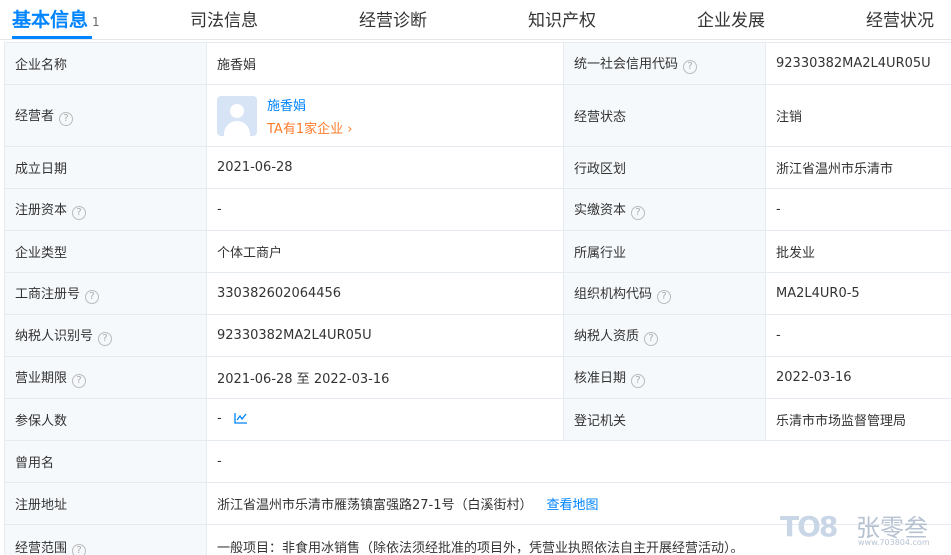  What do you see at coordinates (475, 20) in the screenshot?
I see `tab-bar: 基本信息 1 司法信息 经营诊断 知识产权 企业发展 经营状况` at bounding box center [475, 20].